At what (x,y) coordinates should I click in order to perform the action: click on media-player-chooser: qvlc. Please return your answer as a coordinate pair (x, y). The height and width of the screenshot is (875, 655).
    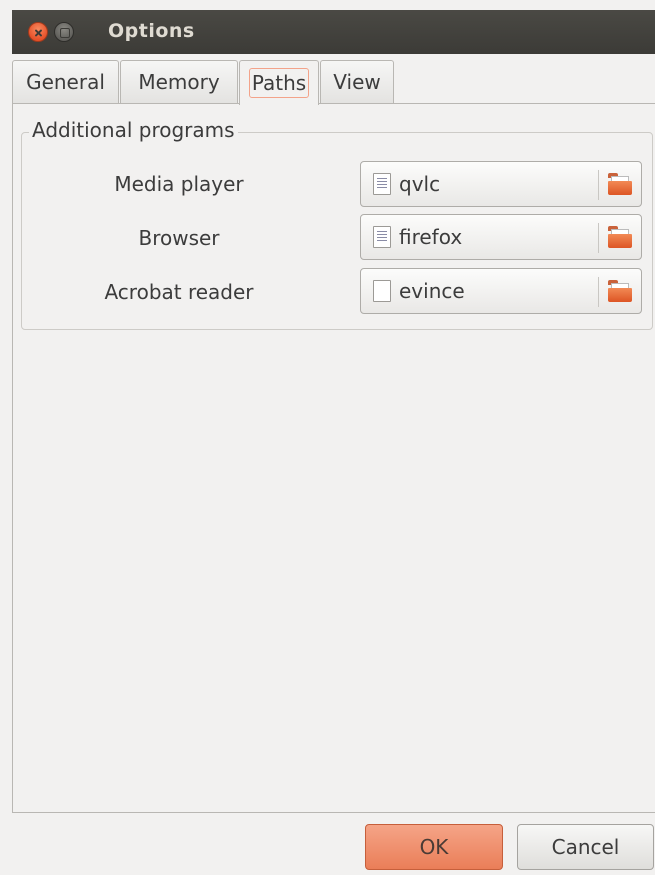
    Looking at the image, I should click on (501, 184).